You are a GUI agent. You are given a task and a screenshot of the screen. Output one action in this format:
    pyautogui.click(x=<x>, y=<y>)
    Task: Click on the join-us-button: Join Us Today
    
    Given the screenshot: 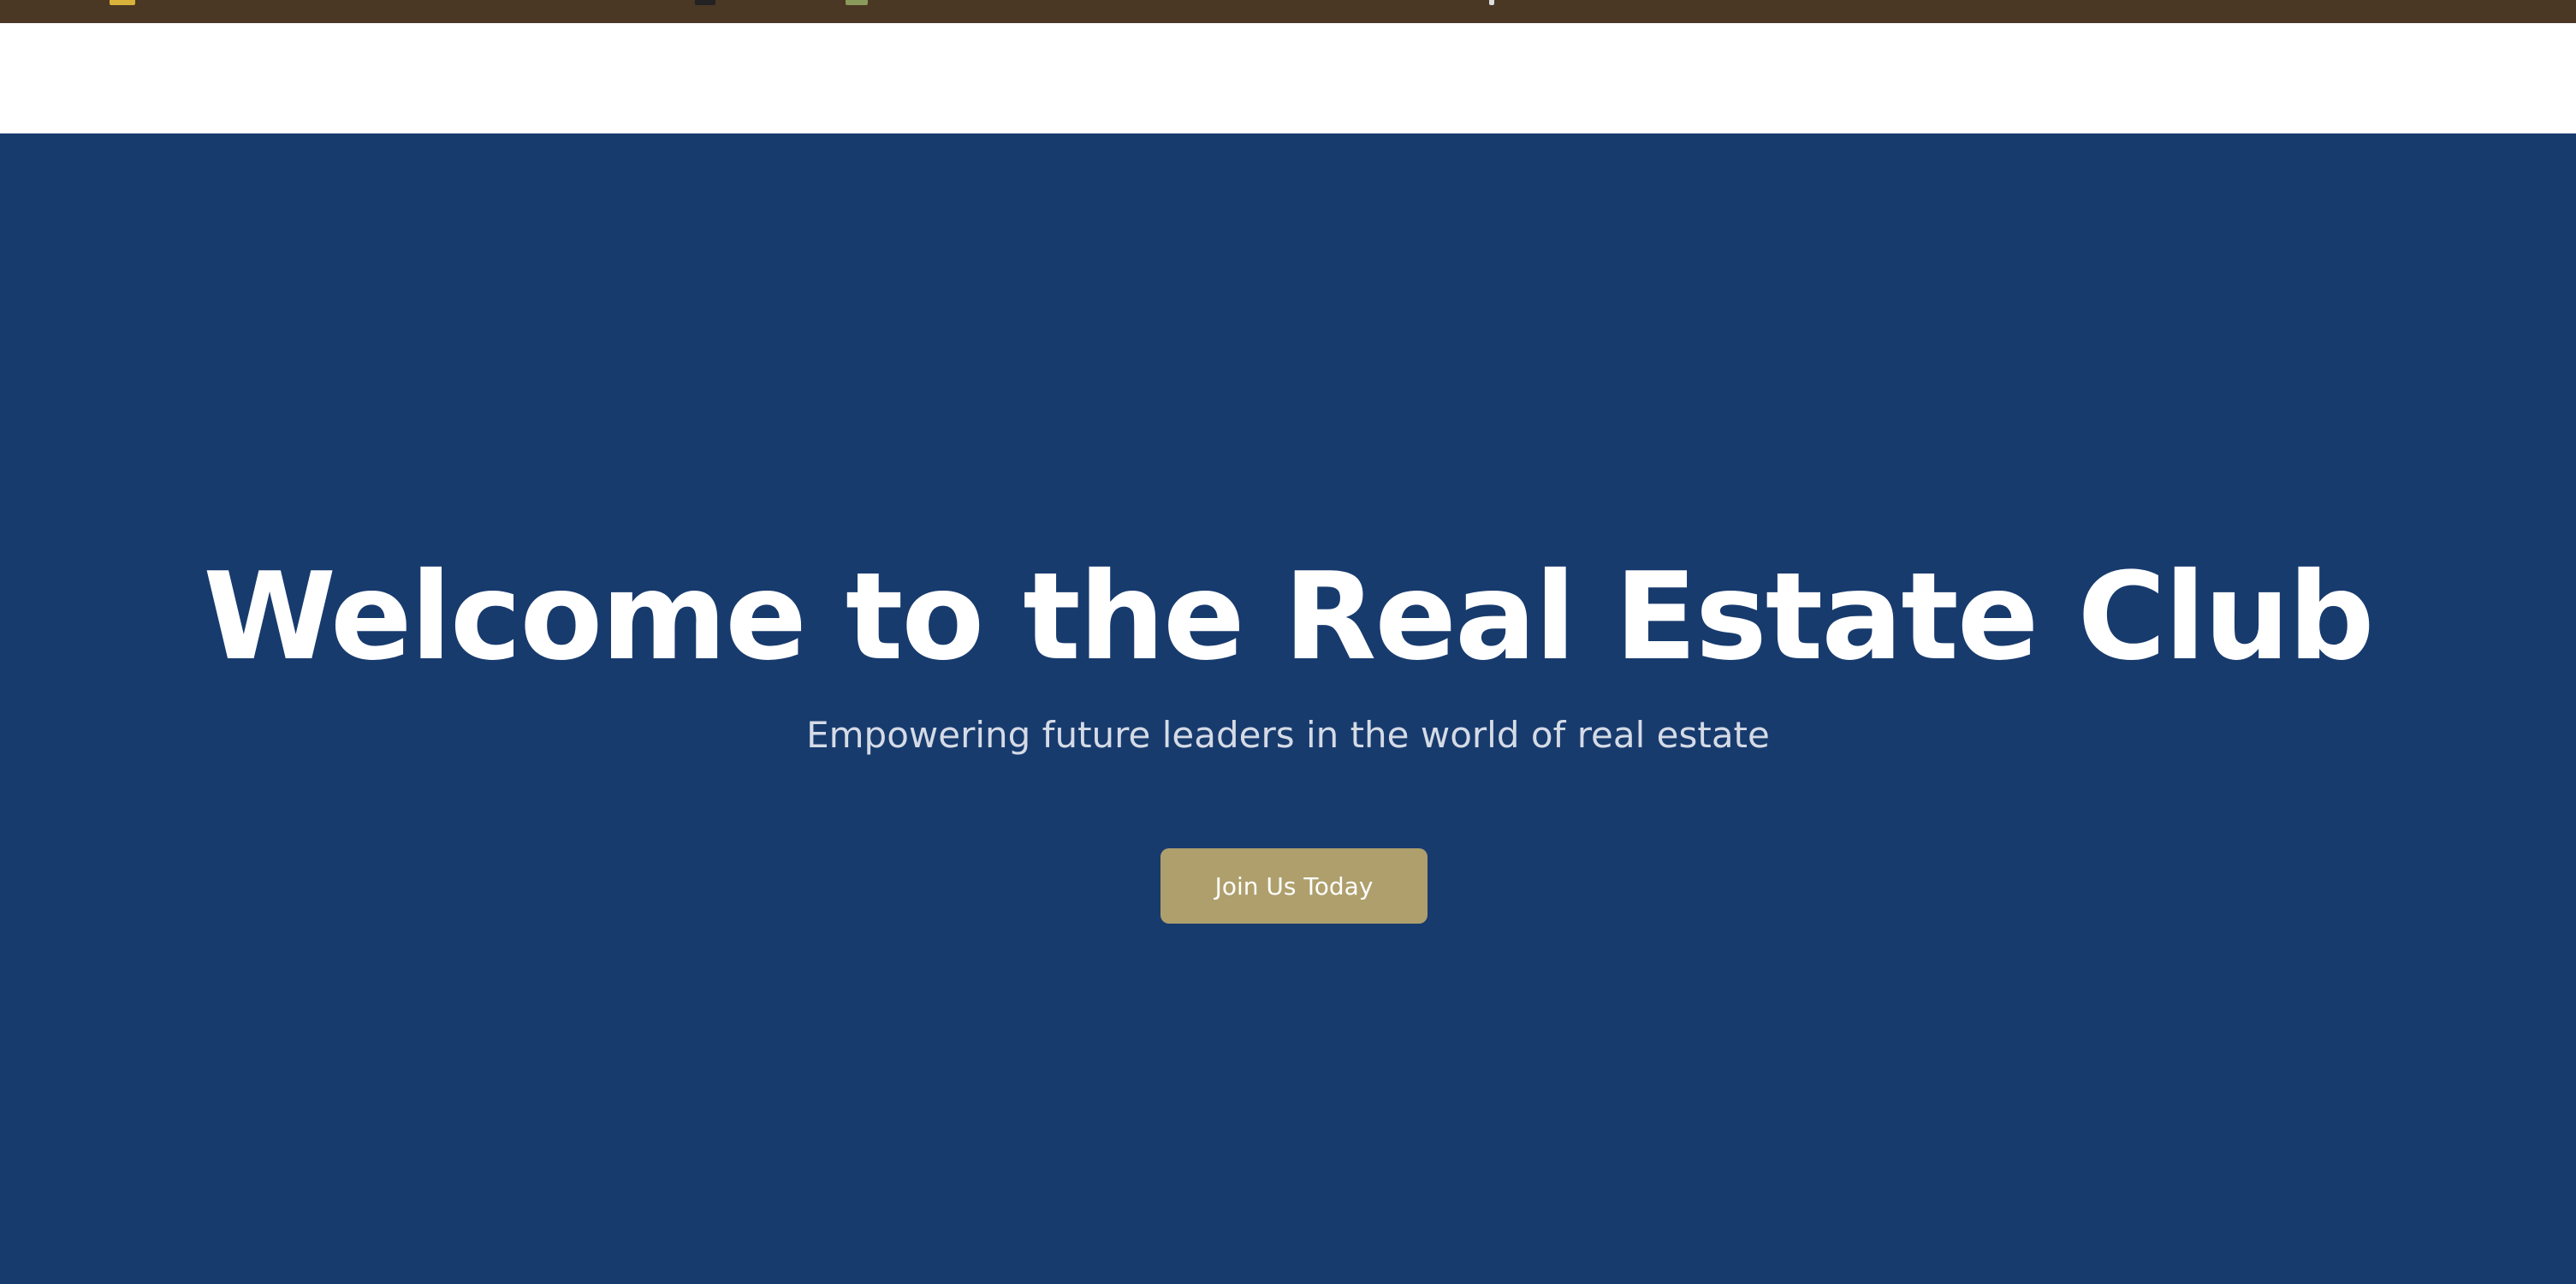 What is the action you would take?
    pyautogui.click(x=1293, y=886)
    